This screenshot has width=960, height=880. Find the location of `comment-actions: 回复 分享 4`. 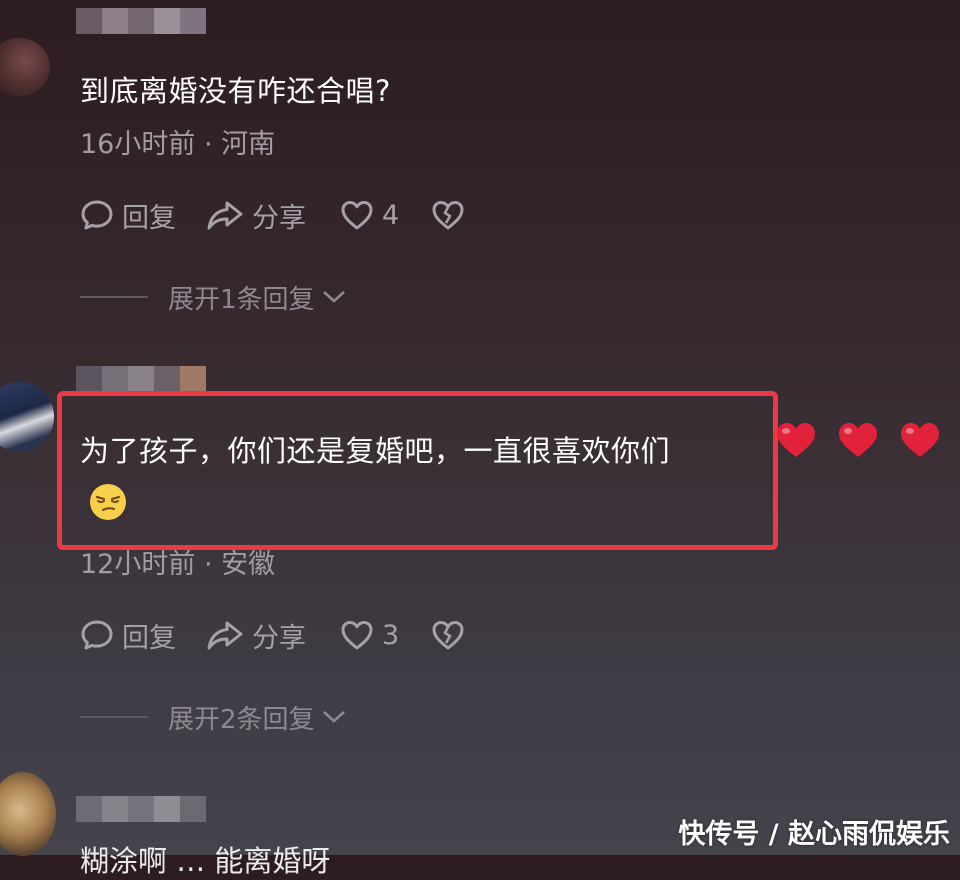

comment-actions: 回复 分享 4 is located at coordinates (272, 215).